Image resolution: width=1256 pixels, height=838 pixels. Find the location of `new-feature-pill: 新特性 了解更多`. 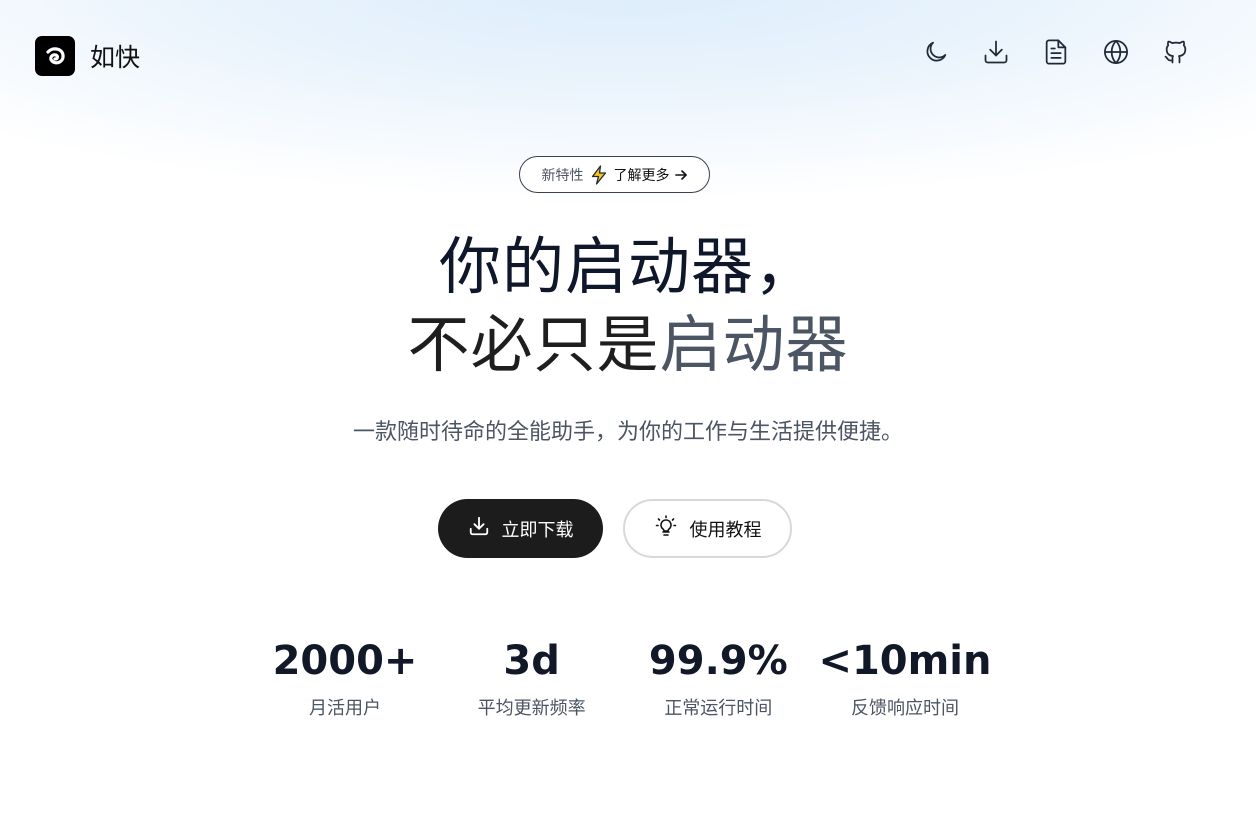

new-feature-pill: 新特性 了解更多 is located at coordinates (614, 174).